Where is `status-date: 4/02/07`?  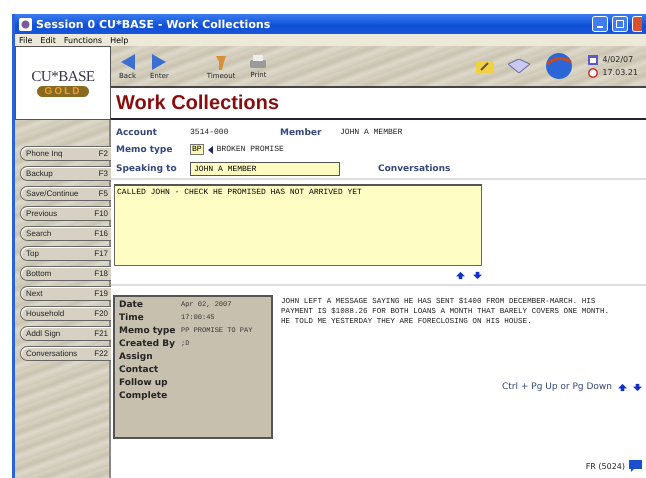 status-date: 4/02/07 is located at coordinates (618, 59).